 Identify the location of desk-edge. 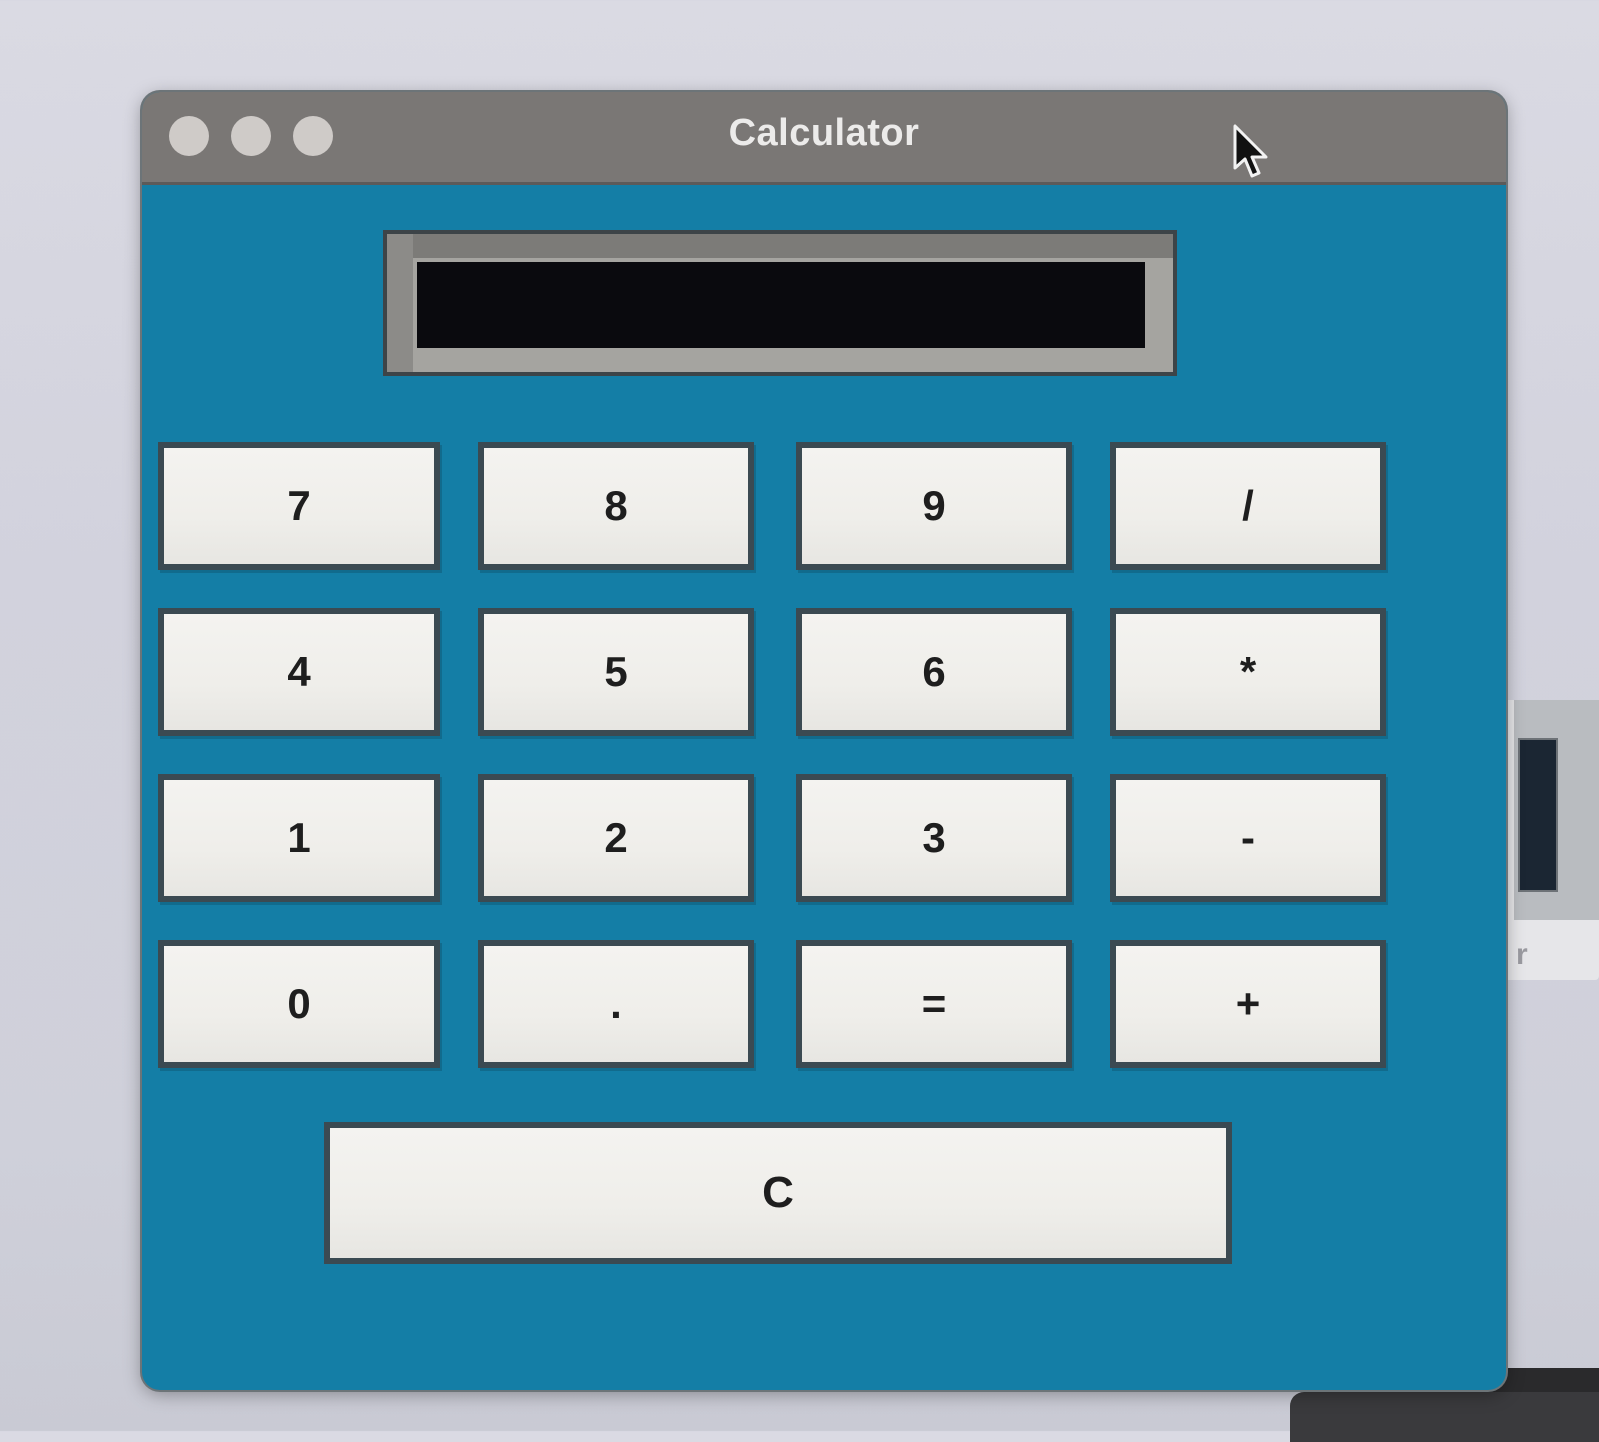
(1444, 1417).